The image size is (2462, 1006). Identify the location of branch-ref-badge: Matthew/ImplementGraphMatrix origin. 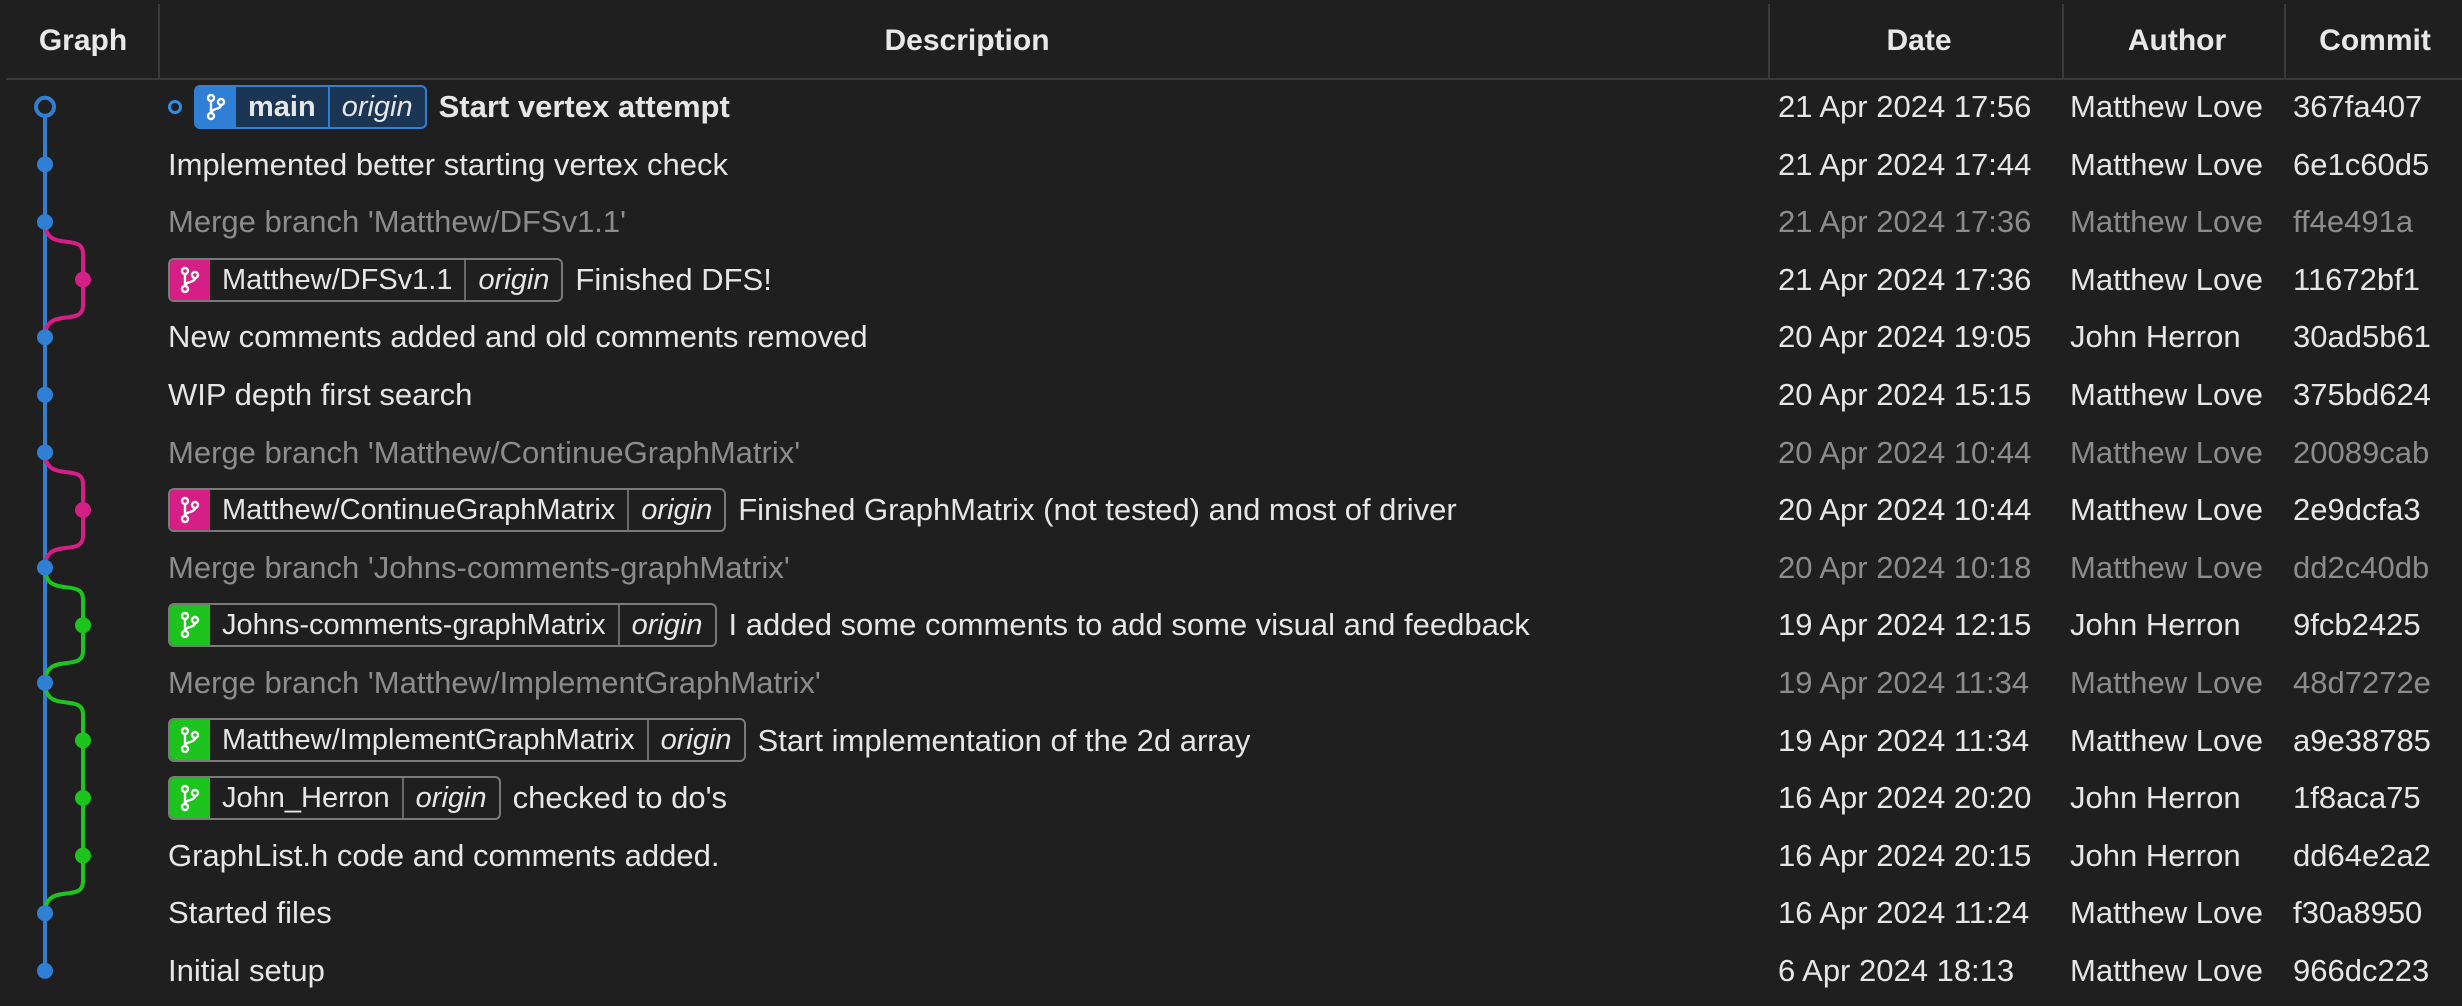
(457, 740).